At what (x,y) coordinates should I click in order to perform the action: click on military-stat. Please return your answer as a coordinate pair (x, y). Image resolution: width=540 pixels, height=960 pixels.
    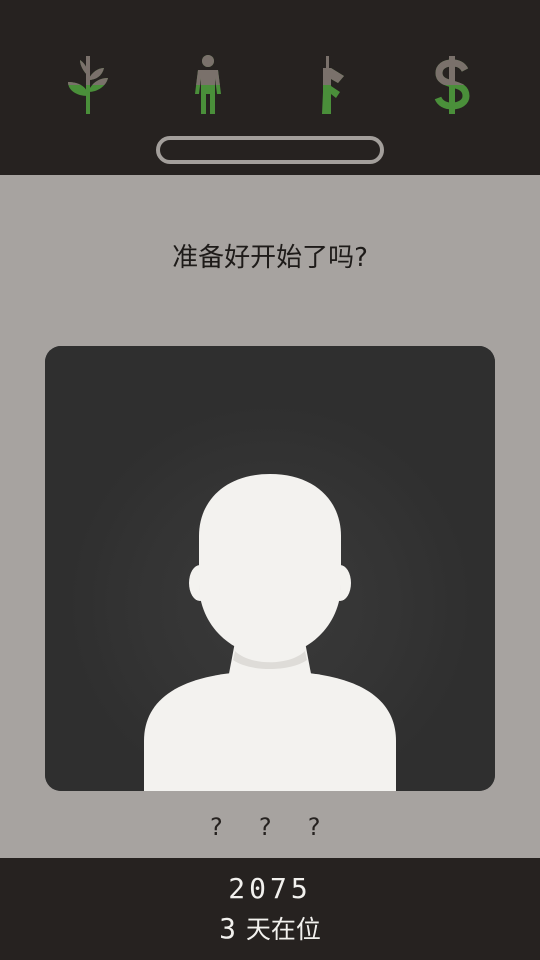
    Looking at the image, I should click on (328, 84).